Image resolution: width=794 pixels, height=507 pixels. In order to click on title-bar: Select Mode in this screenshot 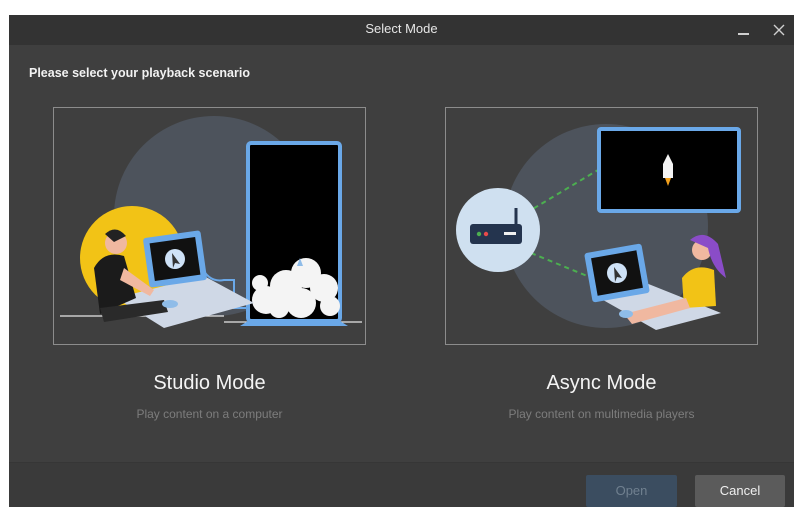, I will do `click(401, 30)`.